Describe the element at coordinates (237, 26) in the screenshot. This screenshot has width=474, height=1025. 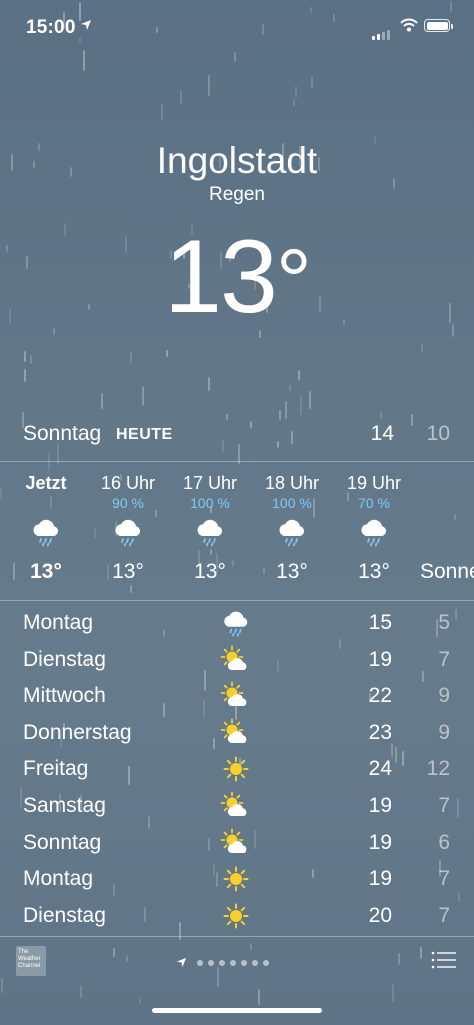
I see `status-bar: 15:00` at that location.